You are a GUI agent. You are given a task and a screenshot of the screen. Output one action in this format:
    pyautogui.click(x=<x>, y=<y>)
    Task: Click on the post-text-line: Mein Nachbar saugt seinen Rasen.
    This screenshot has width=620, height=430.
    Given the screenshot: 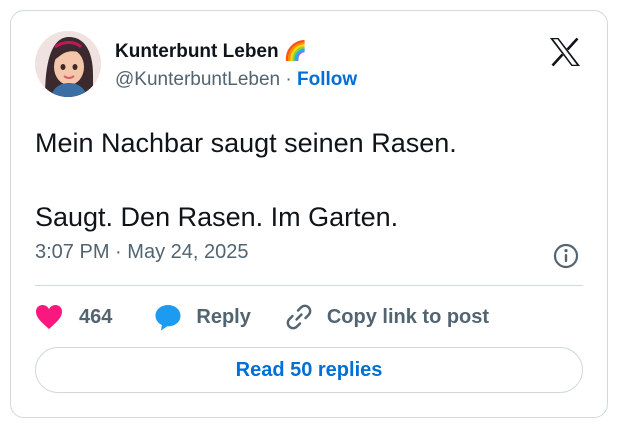 What is the action you would take?
    pyautogui.click(x=246, y=143)
    